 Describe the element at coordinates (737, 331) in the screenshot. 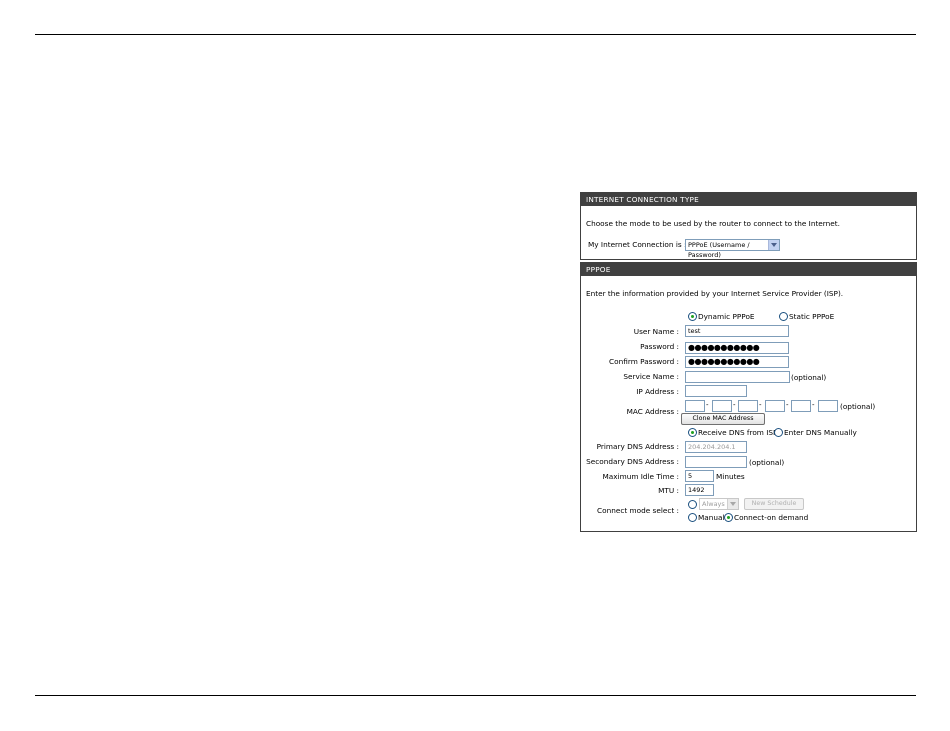

I see `username-input: test` at that location.